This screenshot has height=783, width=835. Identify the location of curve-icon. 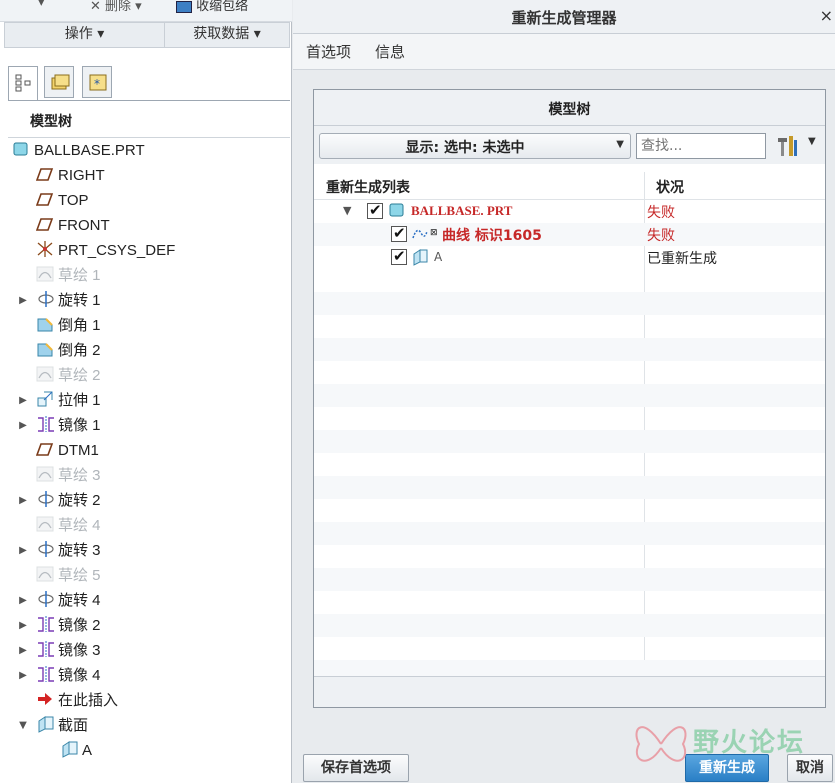
(420, 235).